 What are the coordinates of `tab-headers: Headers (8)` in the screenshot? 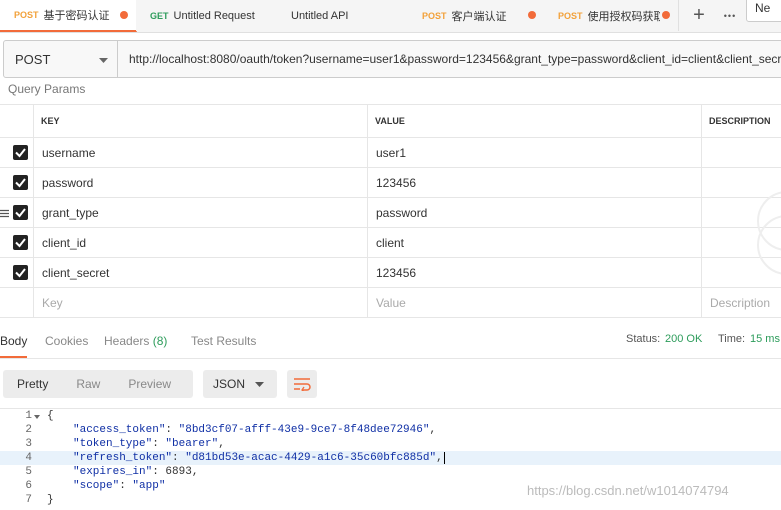 It's located at (135, 341).